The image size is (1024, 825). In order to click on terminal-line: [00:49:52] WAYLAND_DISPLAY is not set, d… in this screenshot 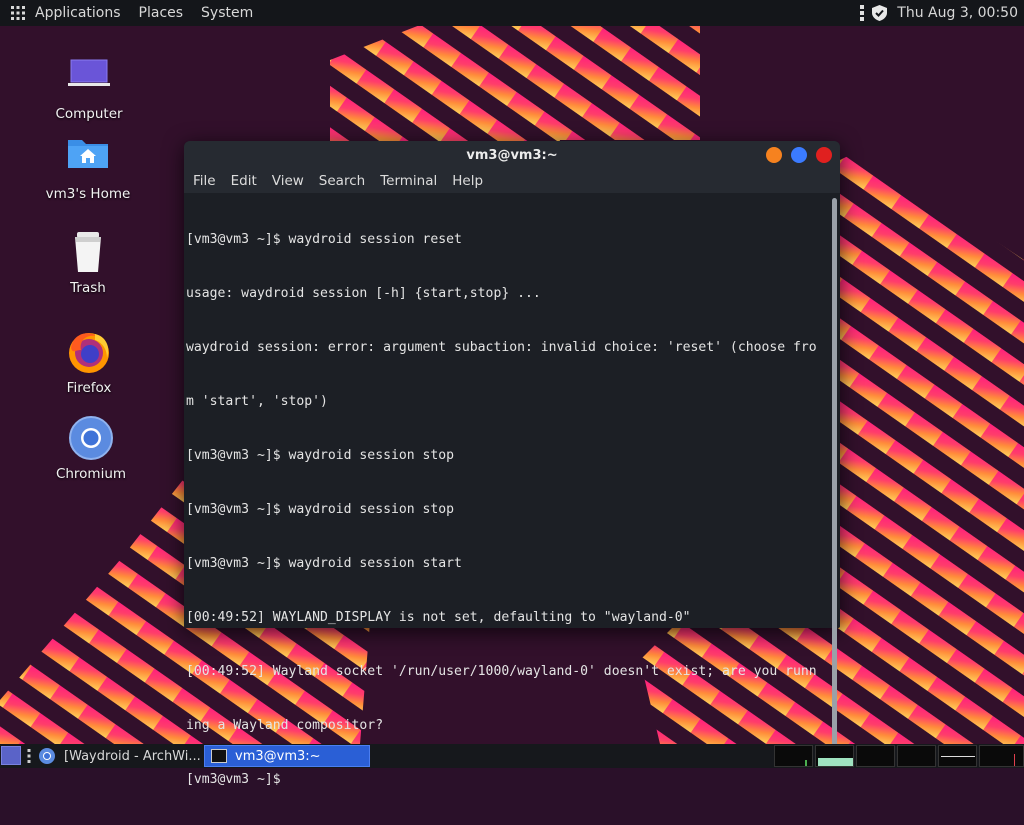, I will do `click(438, 617)`.